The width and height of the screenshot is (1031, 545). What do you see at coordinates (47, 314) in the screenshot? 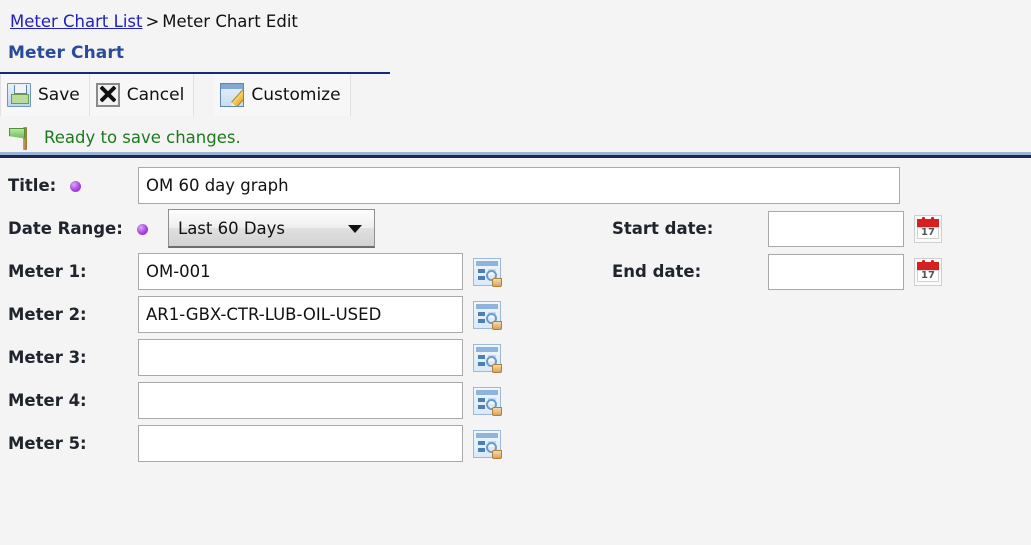
I see `meter-2-label: Meter 2:` at bounding box center [47, 314].